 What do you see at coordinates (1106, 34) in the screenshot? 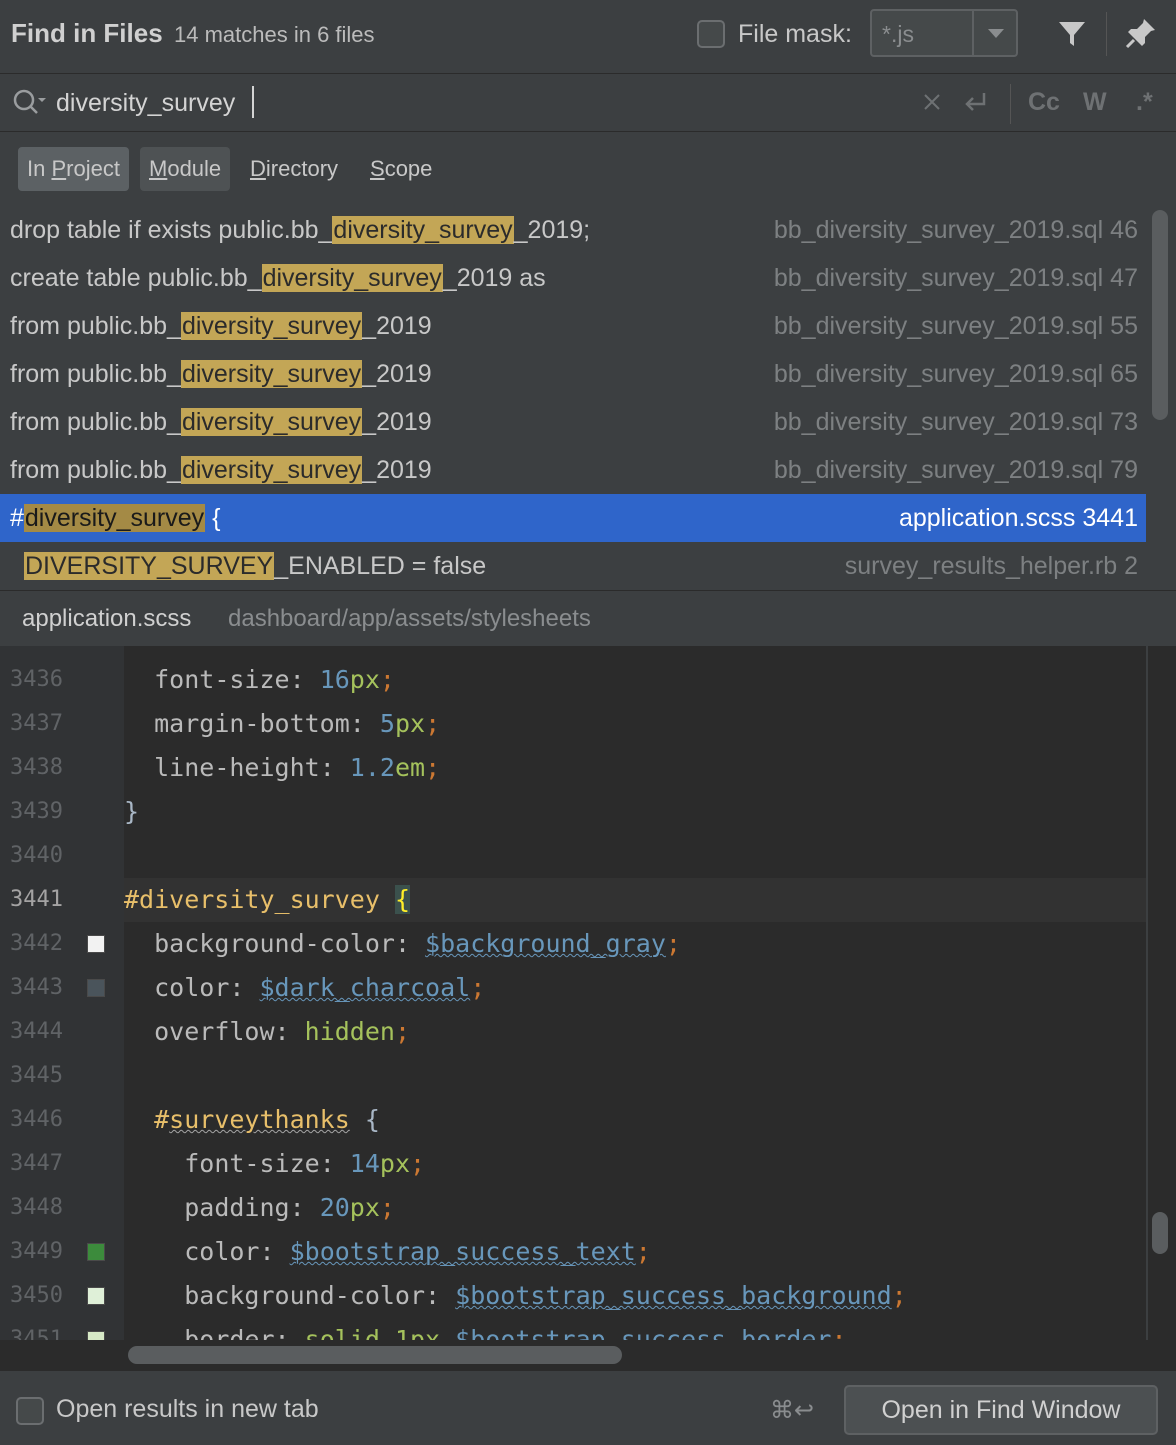
I see `header-divider` at bounding box center [1106, 34].